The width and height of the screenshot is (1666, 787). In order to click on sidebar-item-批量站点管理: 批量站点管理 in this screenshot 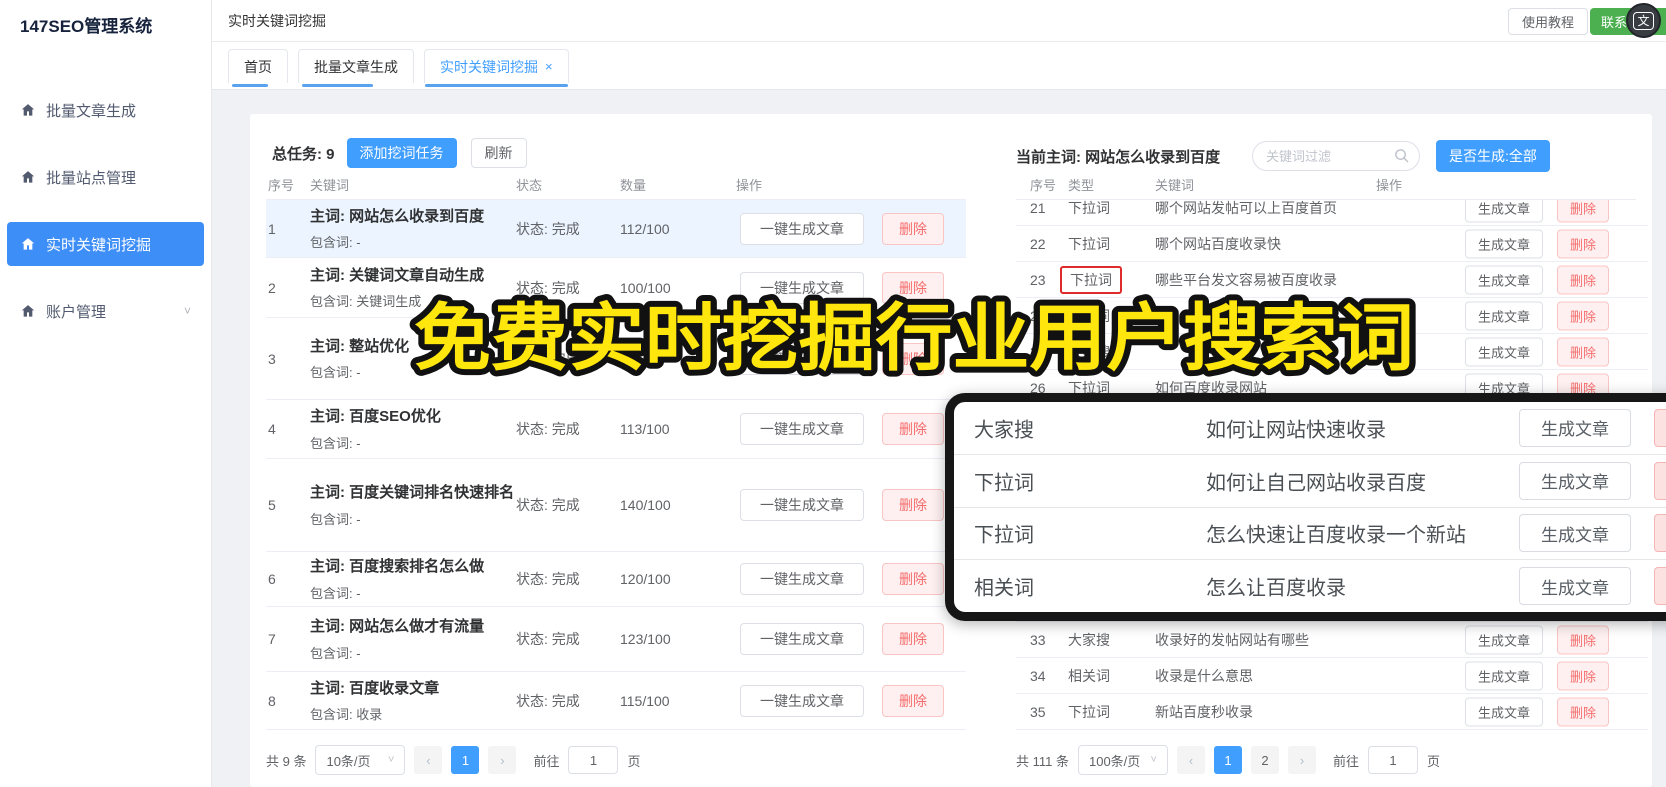, I will do `click(105, 177)`.